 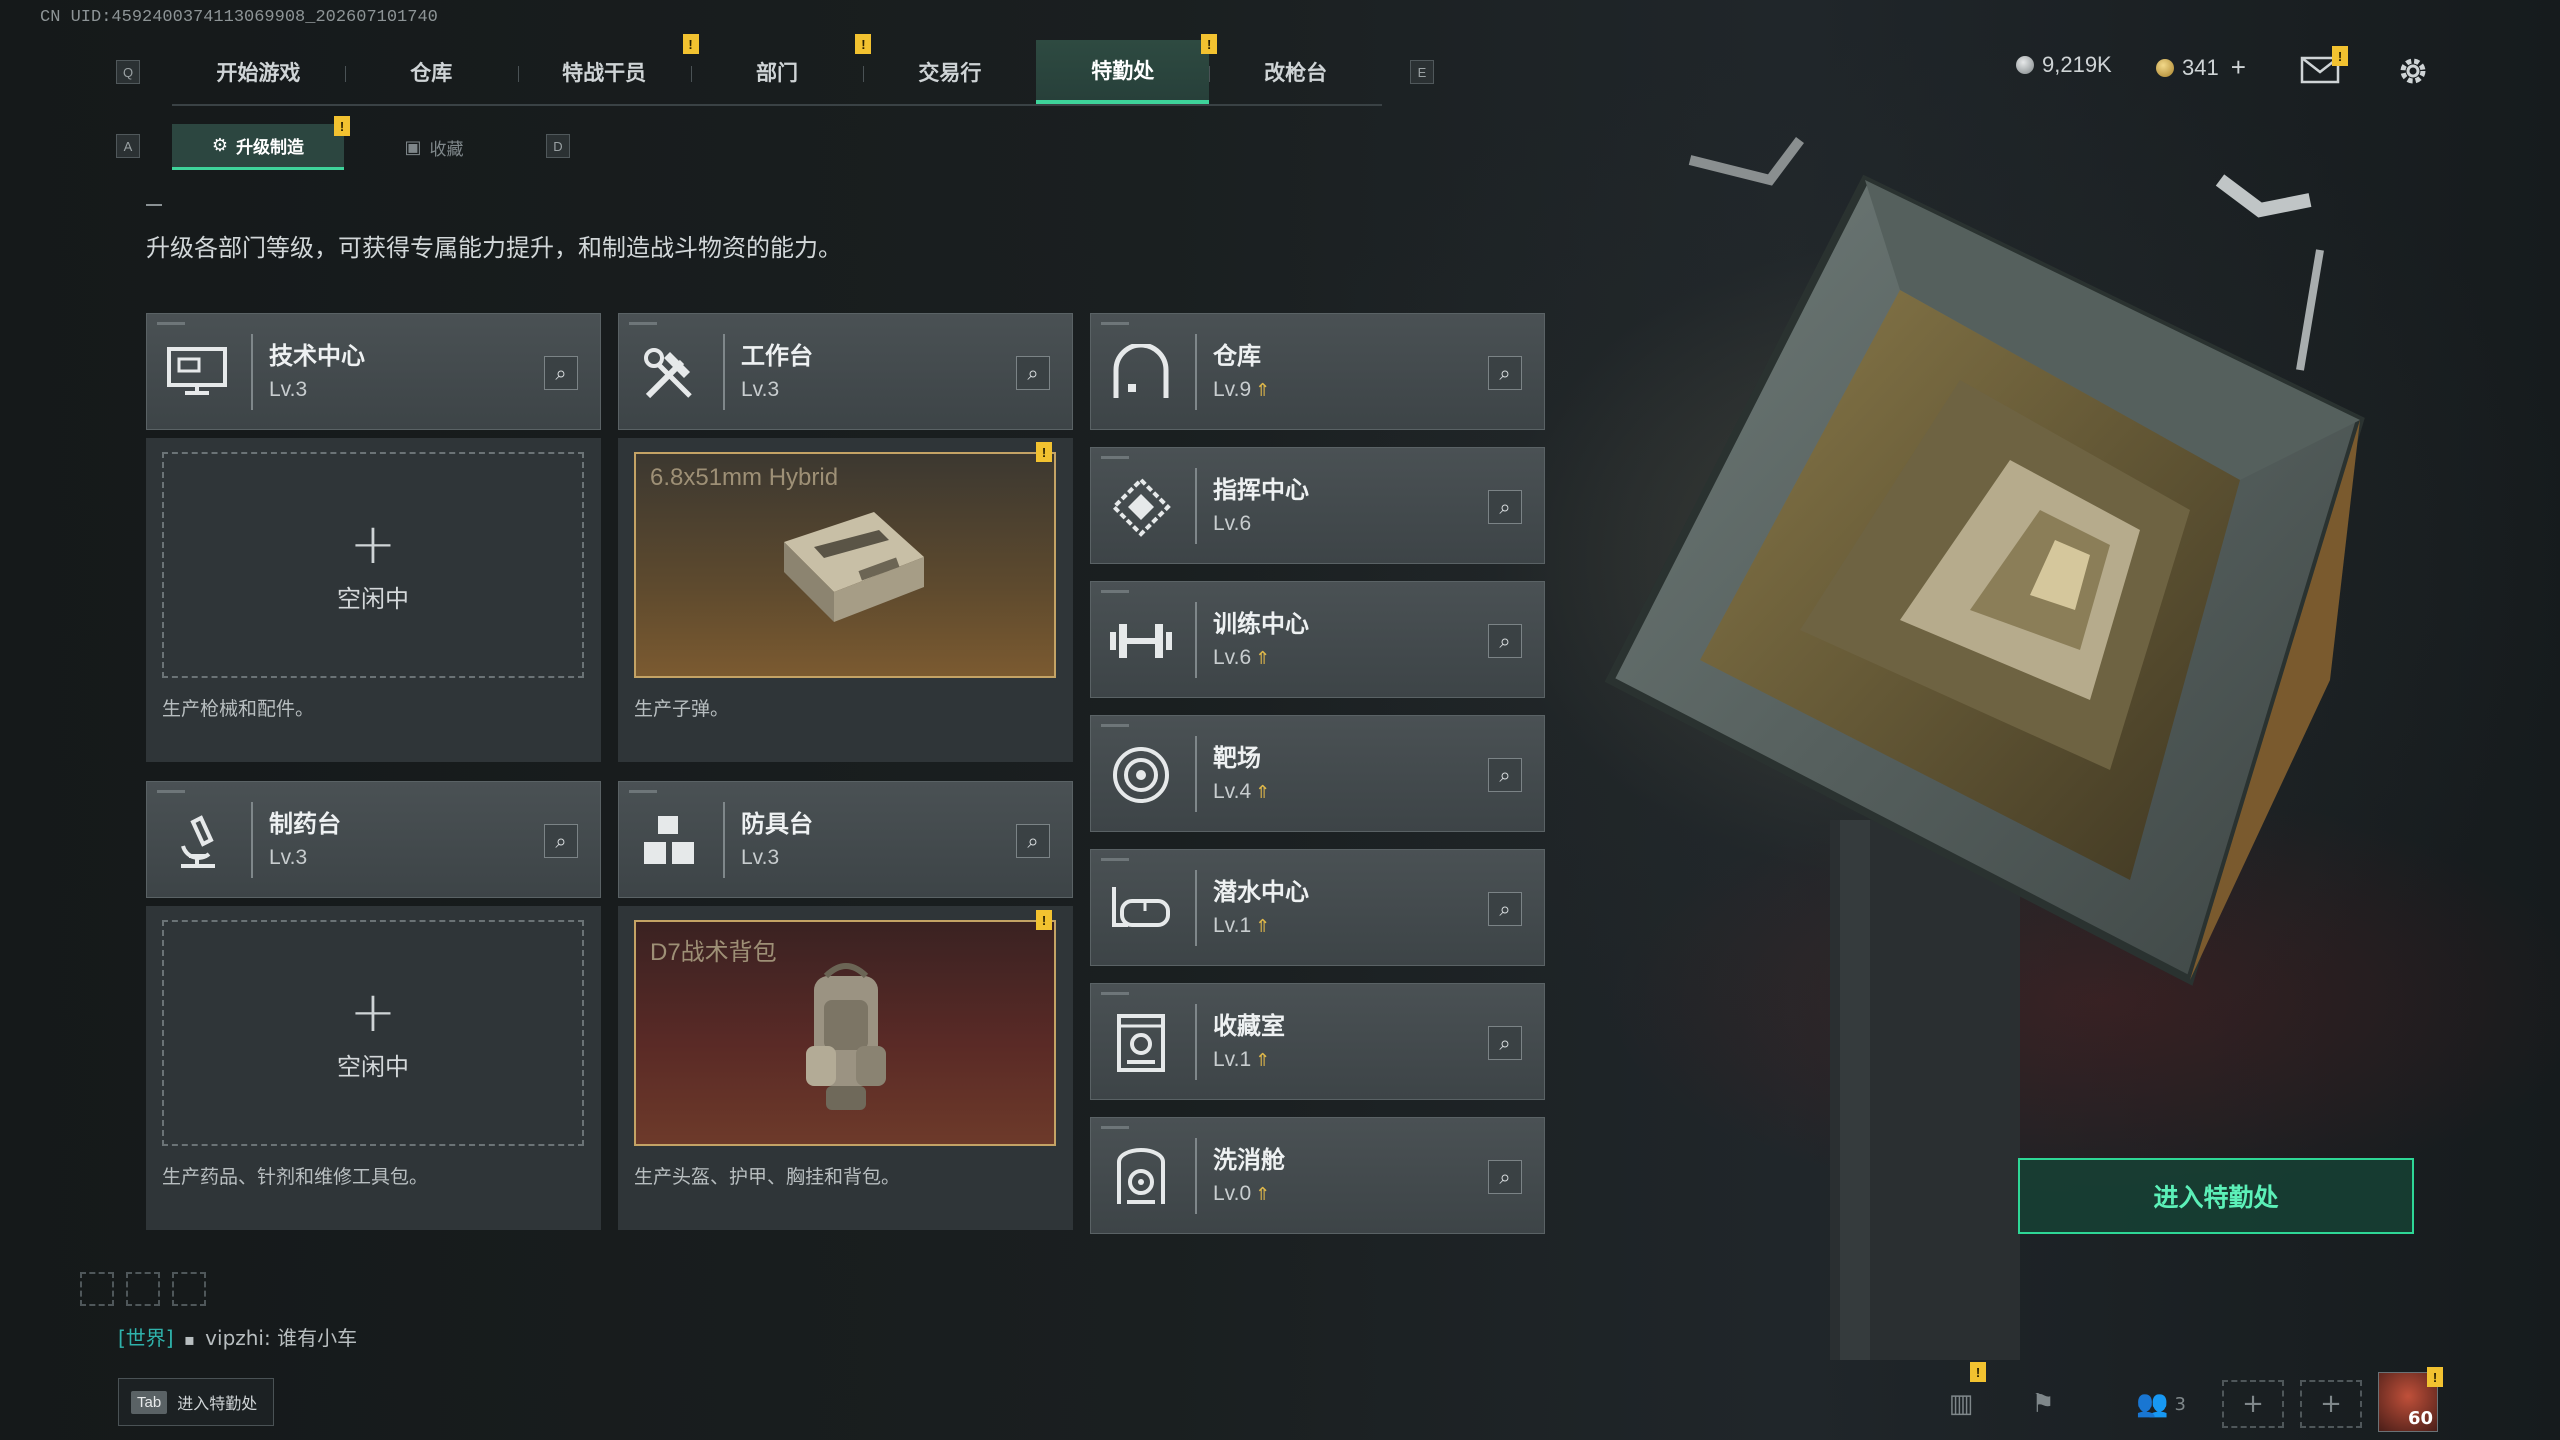 I want to click on dept-name: 潜水中心, so click(x=1261, y=892).